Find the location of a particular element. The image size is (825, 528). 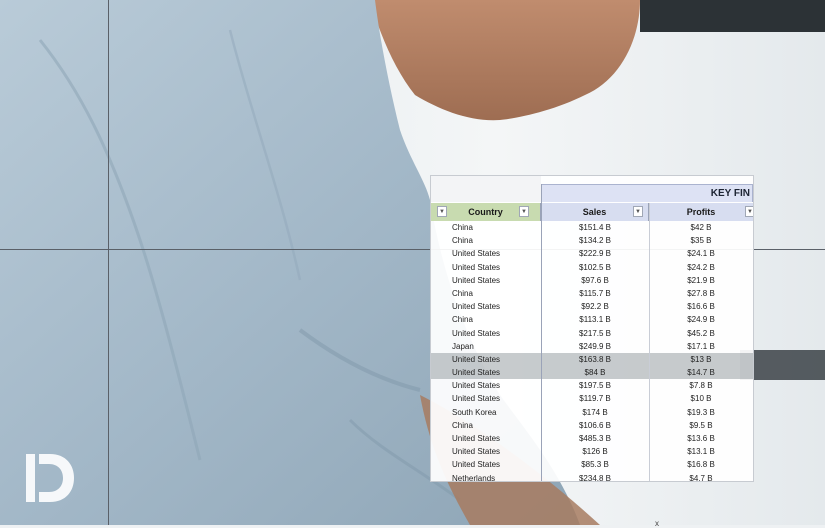

sales-cell: $113.1 B is located at coordinates (595, 319).